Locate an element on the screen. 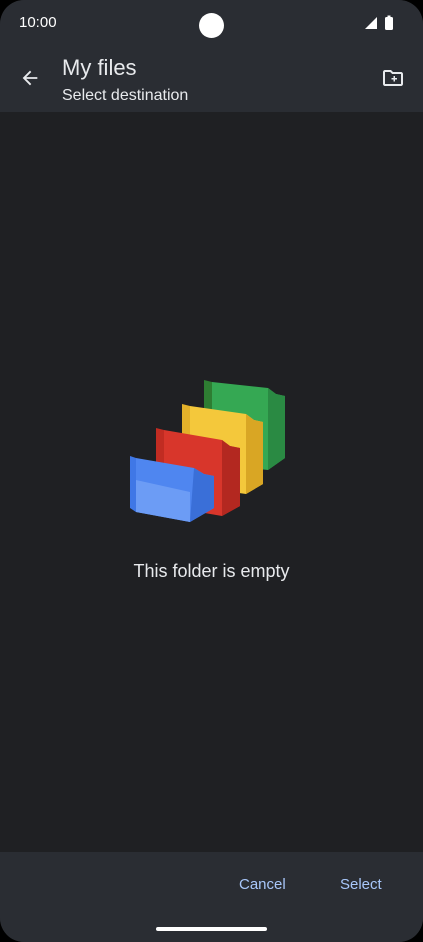 The height and width of the screenshot is (942, 423). gesture-nav-handle is located at coordinates (211, 929).